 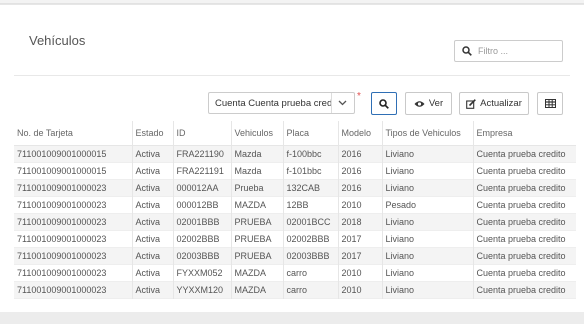 What do you see at coordinates (310, 221) in the screenshot?
I see `table-cell: 02001BCC` at bounding box center [310, 221].